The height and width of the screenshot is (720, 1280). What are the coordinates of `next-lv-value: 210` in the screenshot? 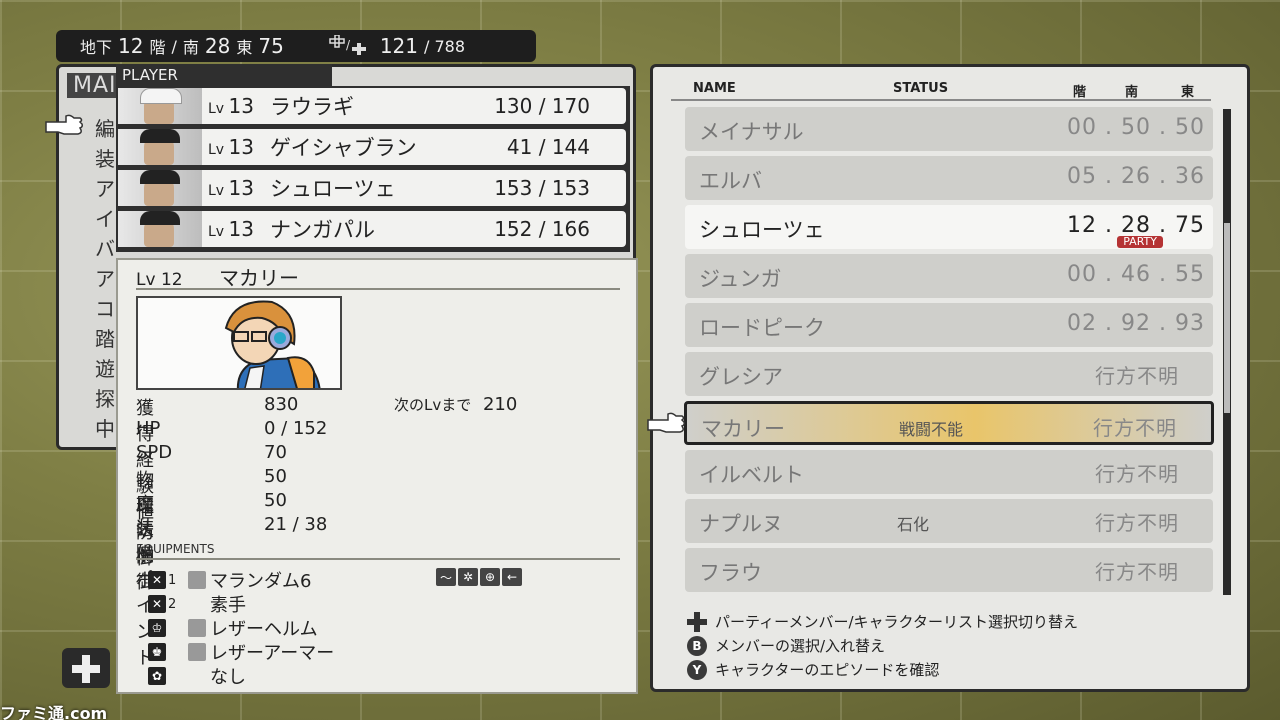 It's located at (500, 404).